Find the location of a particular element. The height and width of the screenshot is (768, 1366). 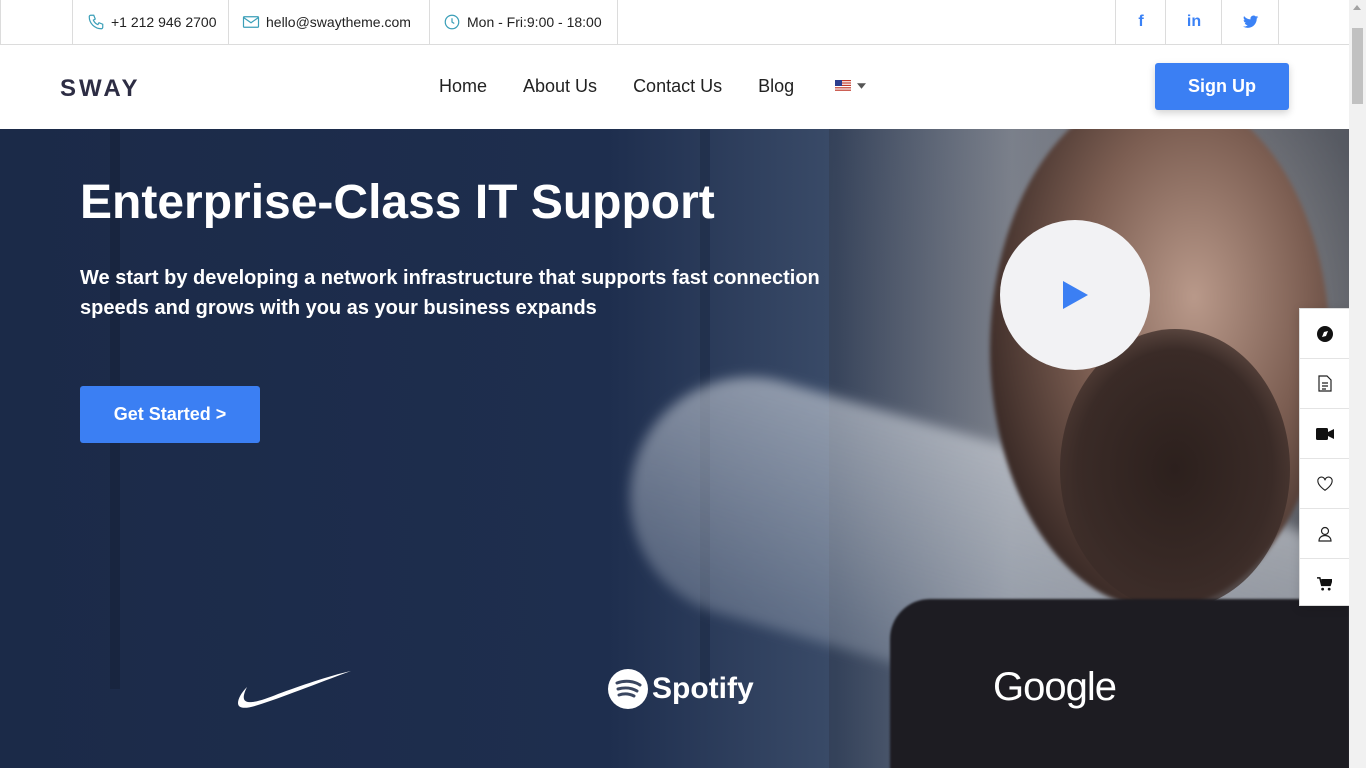

facebook-link: f is located at coordinates (1140, 22).